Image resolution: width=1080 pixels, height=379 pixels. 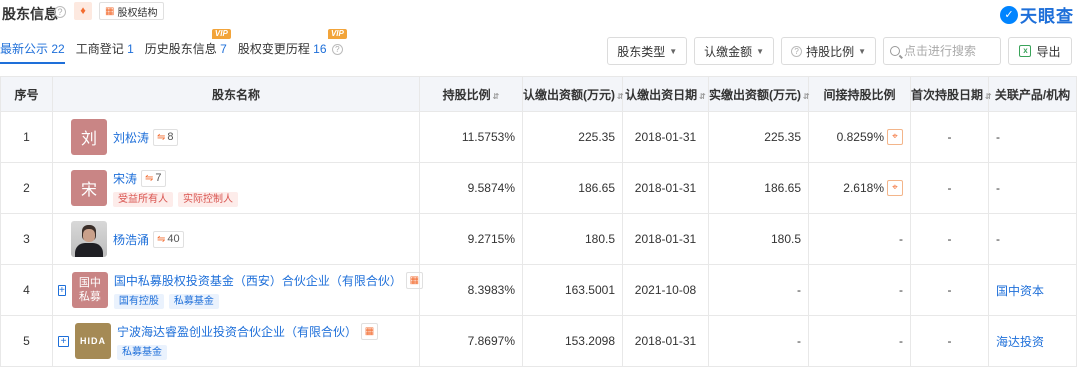 What do you see at coordinates (180, 49) in the screenshot?
I see `tab-label: 历史股东信息` at bounding box center [180, 49].